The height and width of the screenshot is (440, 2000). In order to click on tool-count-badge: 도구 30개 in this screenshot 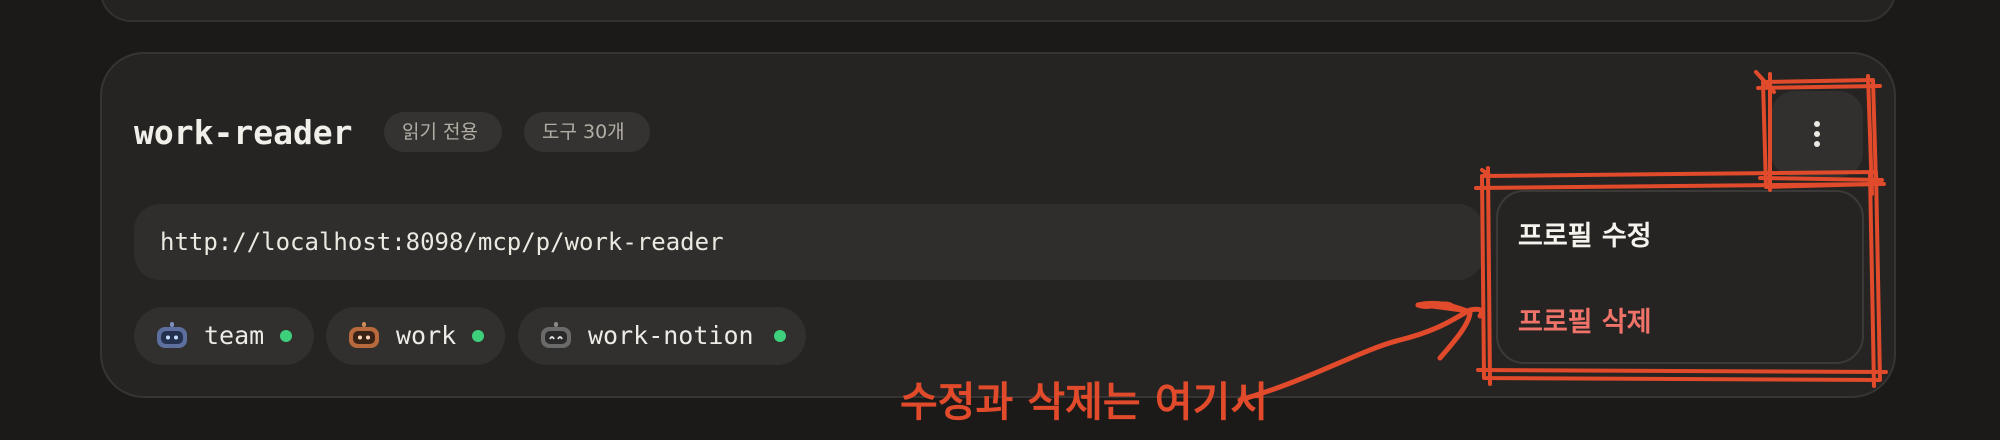, I will do `click(587, 132)`.